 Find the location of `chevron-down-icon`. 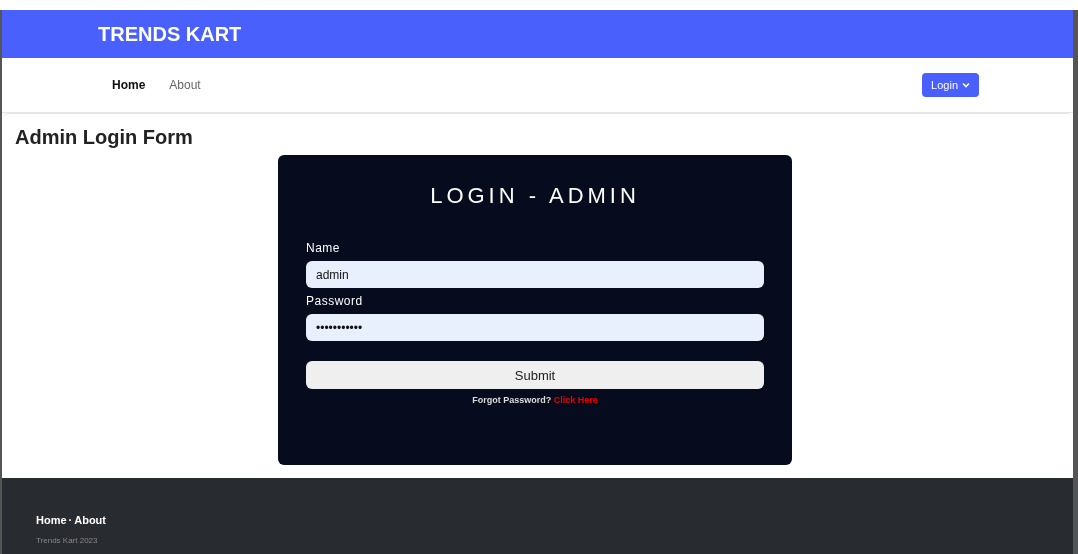

chevron-down-icon is located at coordinates (966, 85).